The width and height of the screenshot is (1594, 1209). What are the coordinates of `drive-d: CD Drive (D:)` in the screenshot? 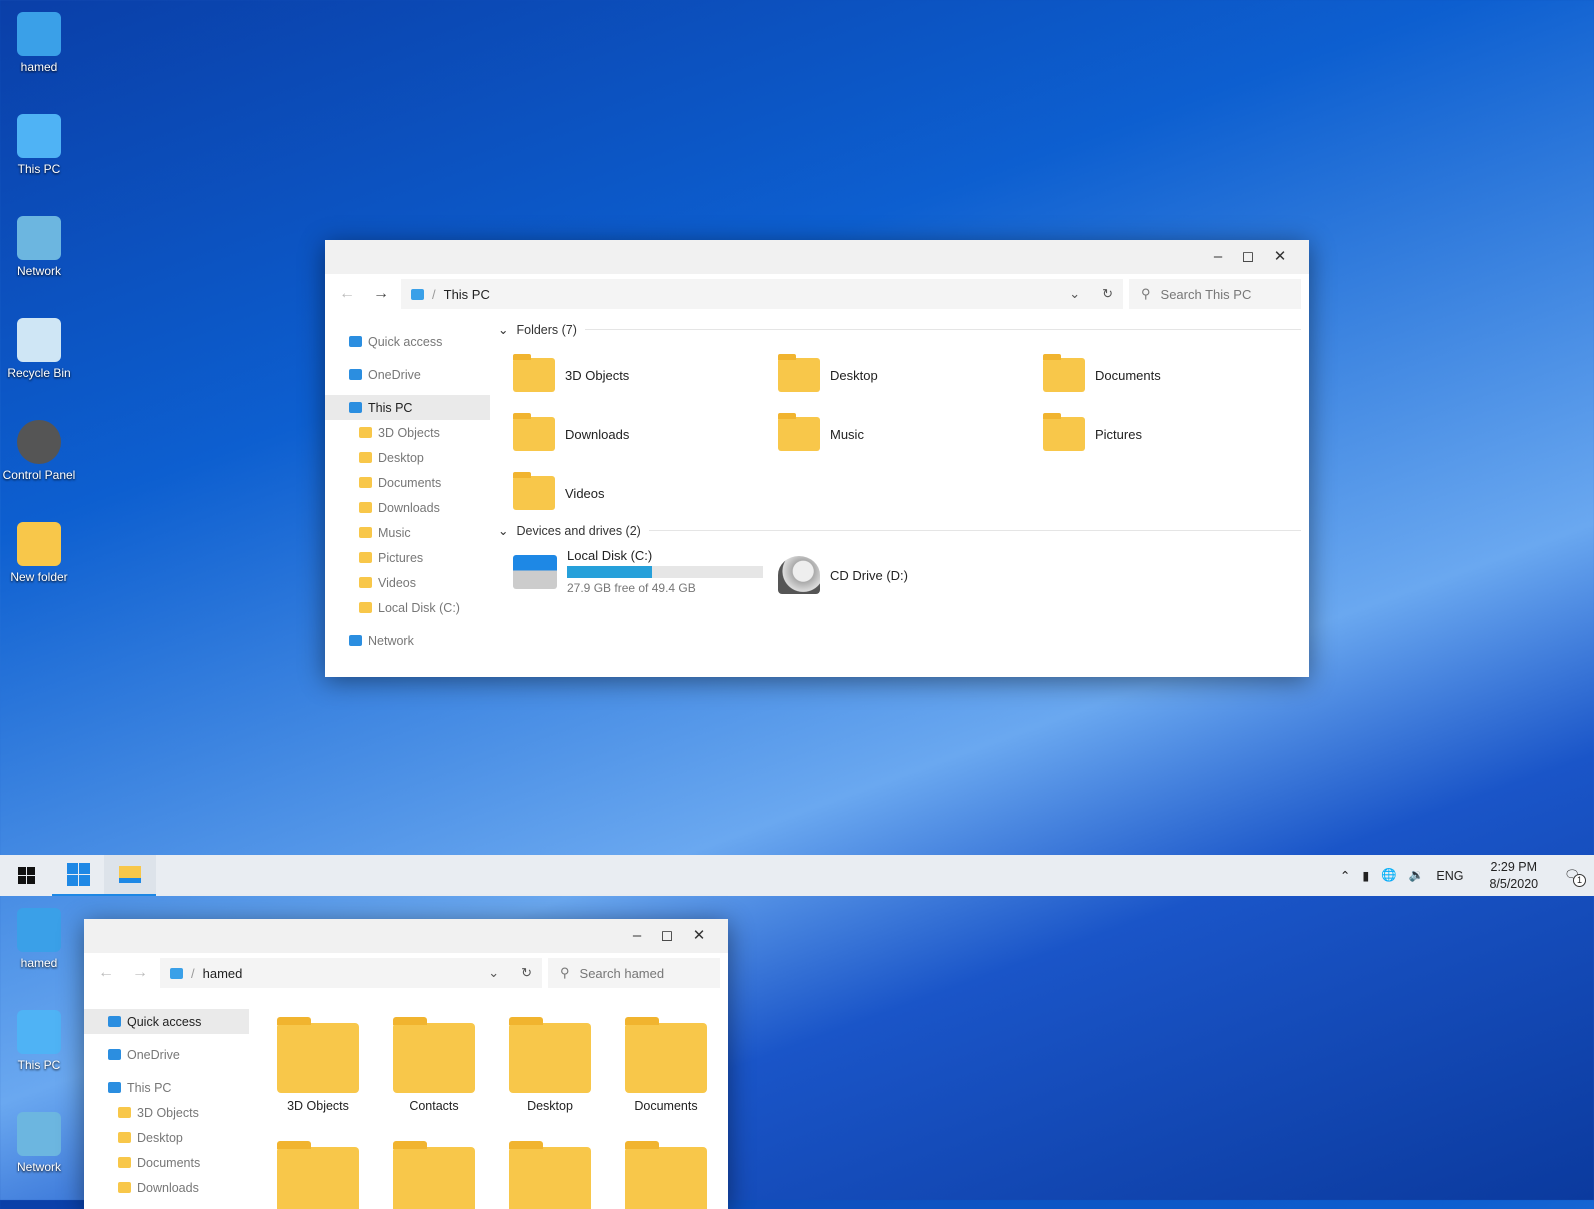 It's located at (843, 575).